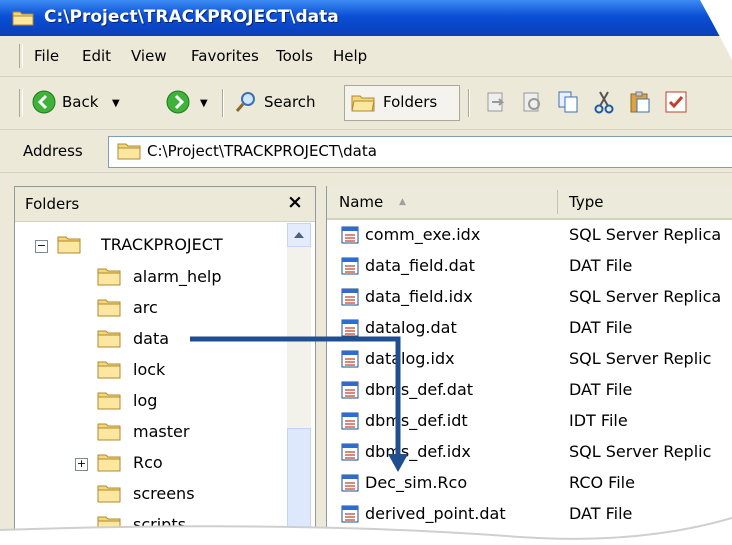 The width and height of the screenshot is (732, 545). Describe the element at coordinates (175, 464) in the screenshot. I see `tree-item-rco: + Rco` at that location.